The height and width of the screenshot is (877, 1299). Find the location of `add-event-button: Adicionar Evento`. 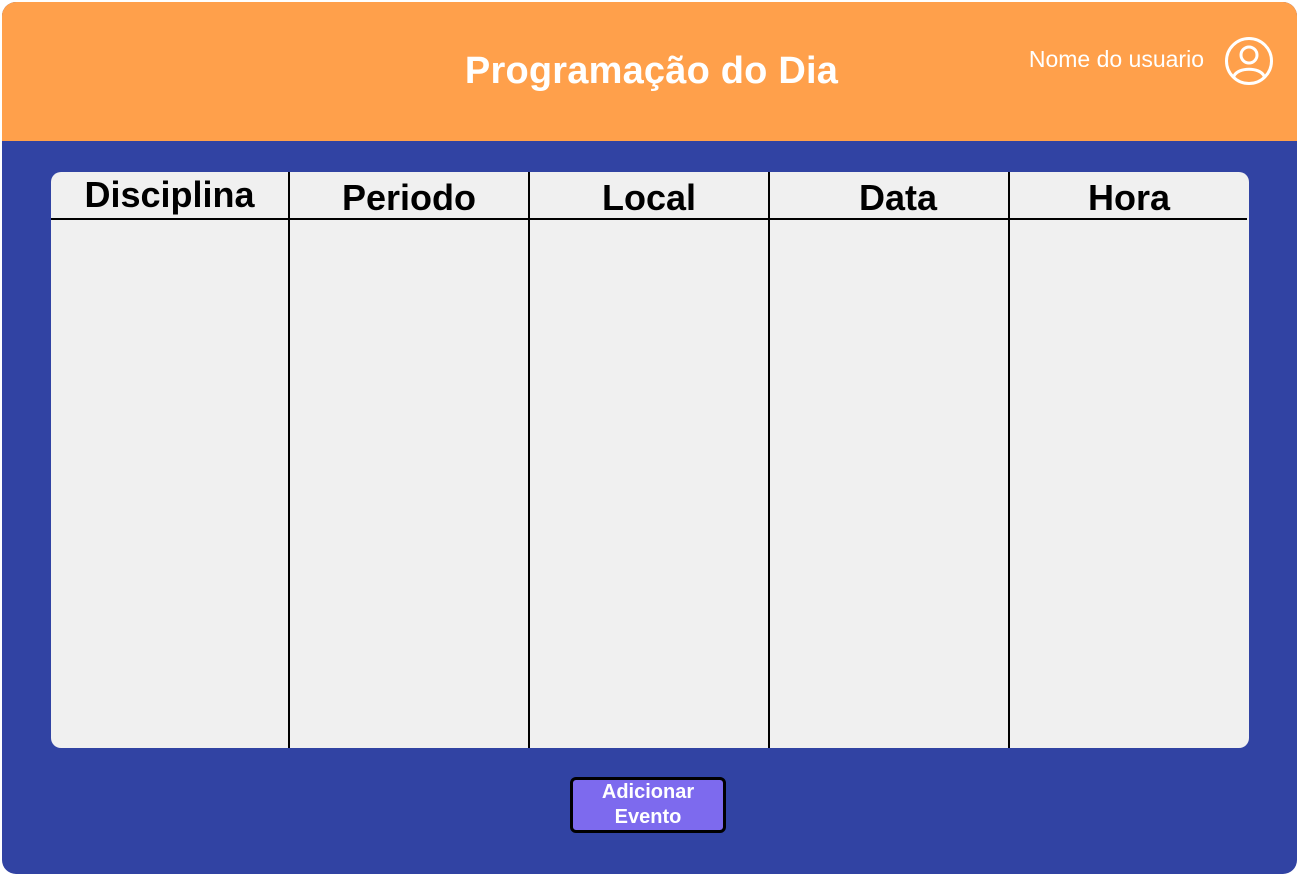

add-event-button: Adicionar Evento is located at coordinates (648, 805).